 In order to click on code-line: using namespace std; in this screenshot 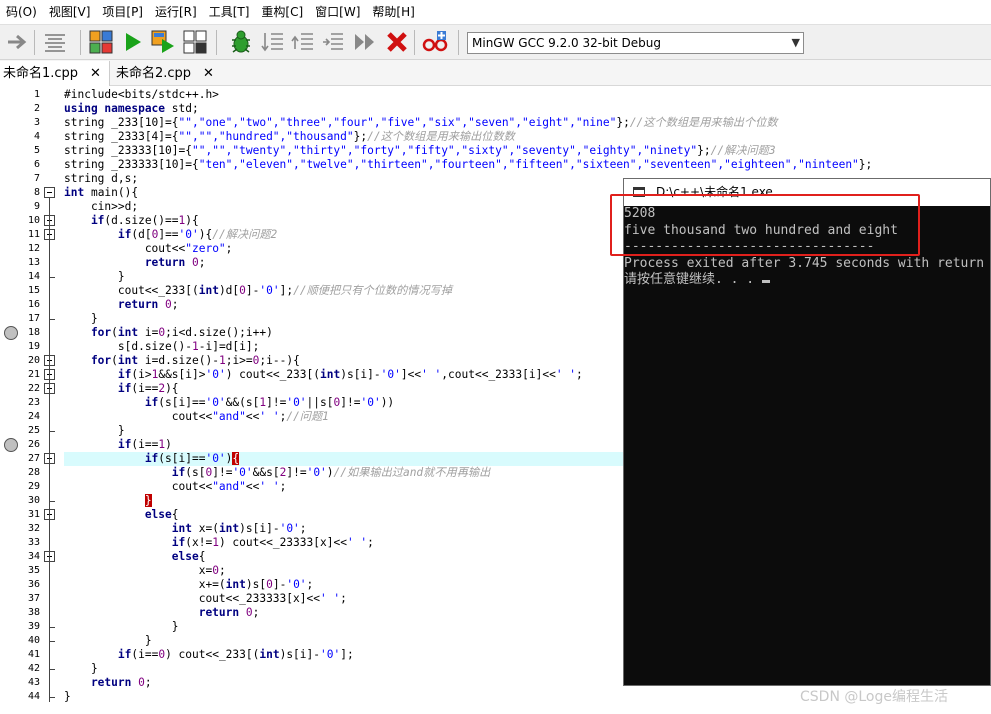, I will do `click(131, 109)`.